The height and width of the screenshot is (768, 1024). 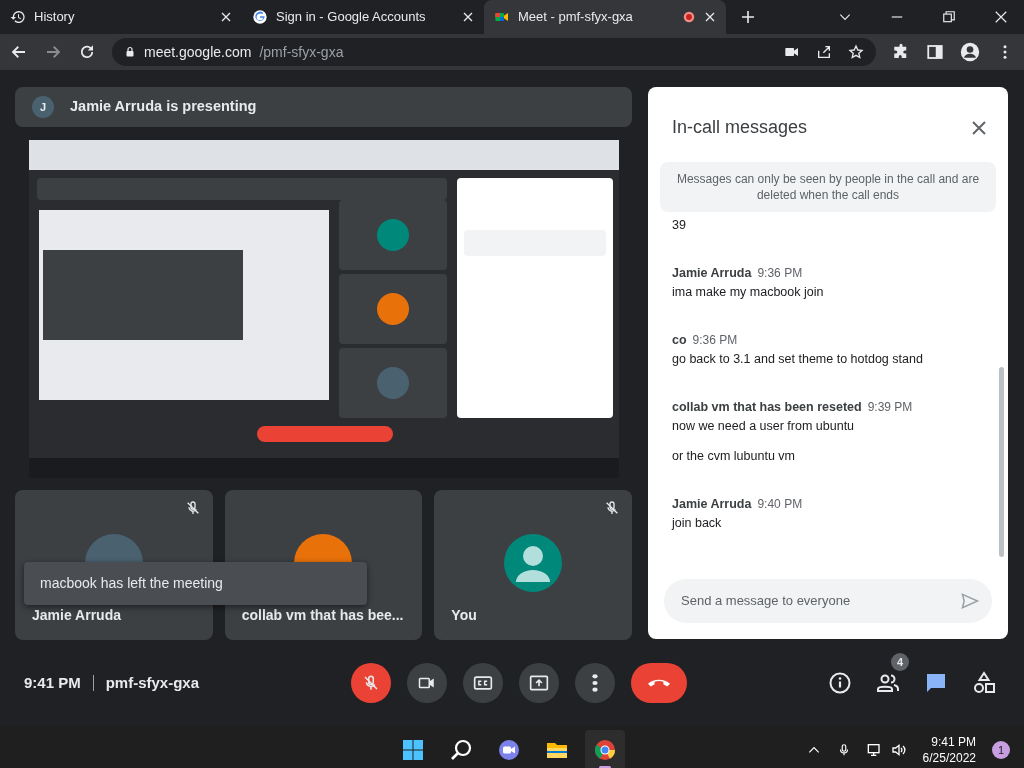 I want to click on new-tab-icon, so click(x=748, y=17).